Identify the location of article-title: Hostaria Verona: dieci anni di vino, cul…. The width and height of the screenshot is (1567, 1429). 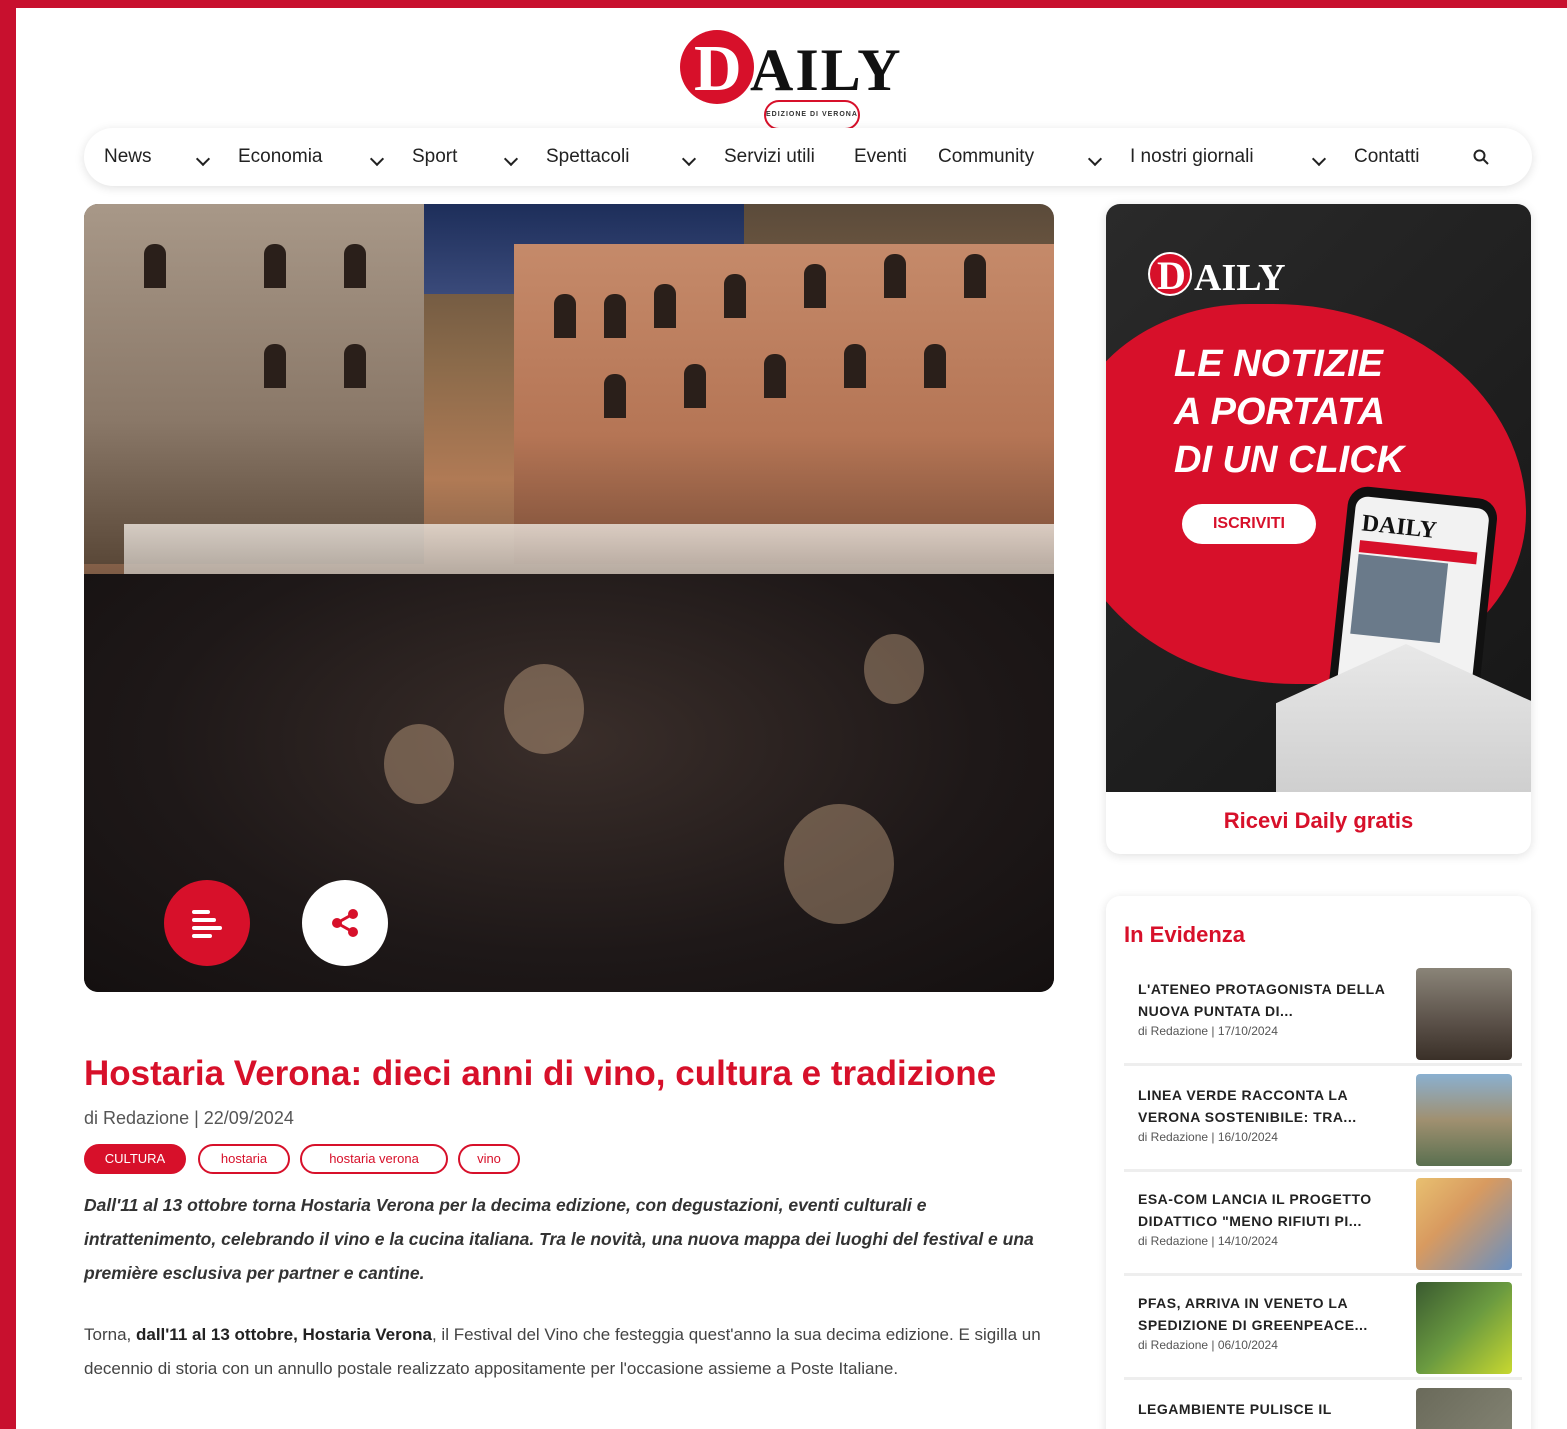
(540, 1073).